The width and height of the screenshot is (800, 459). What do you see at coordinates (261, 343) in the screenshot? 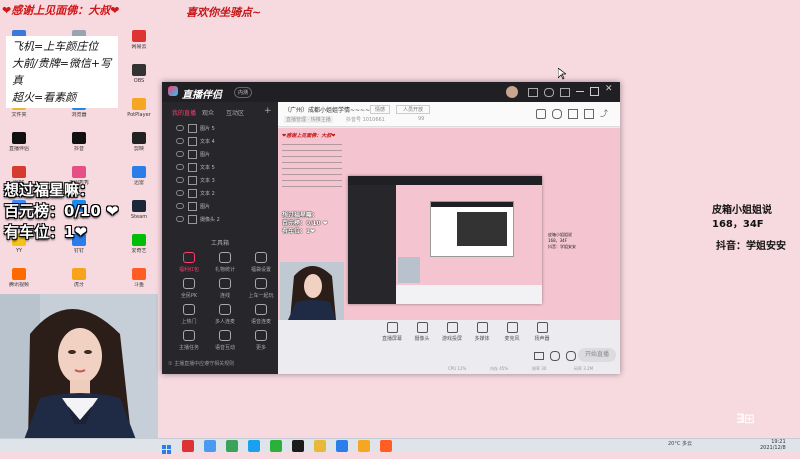
I see `tool-button: 更多` at bounding box center [261, 343].